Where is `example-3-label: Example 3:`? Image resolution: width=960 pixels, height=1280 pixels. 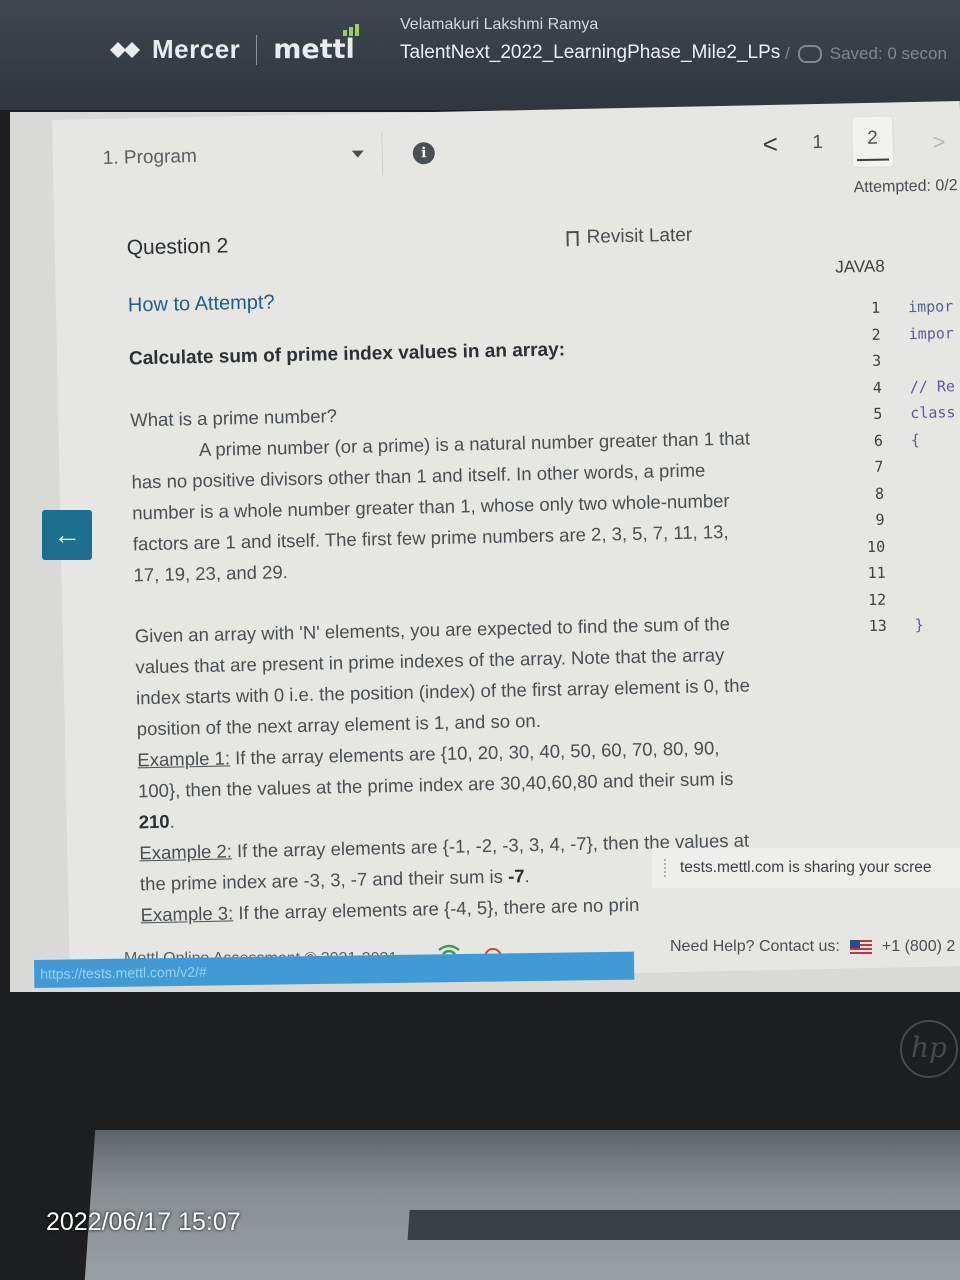 example-3-label: Example 3: is located at coordinates (187, 914).